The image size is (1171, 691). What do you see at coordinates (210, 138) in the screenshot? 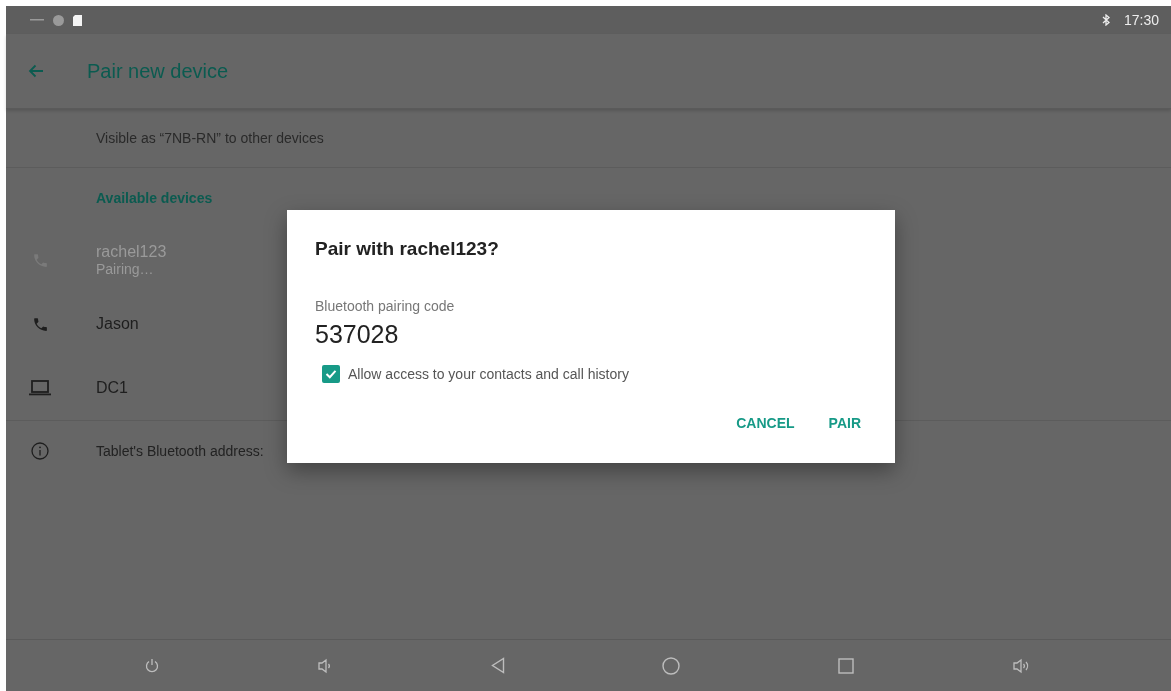
I see `visibility-text: Visible as “7NB-RN” to other devices` at bounding box center [210, 138].